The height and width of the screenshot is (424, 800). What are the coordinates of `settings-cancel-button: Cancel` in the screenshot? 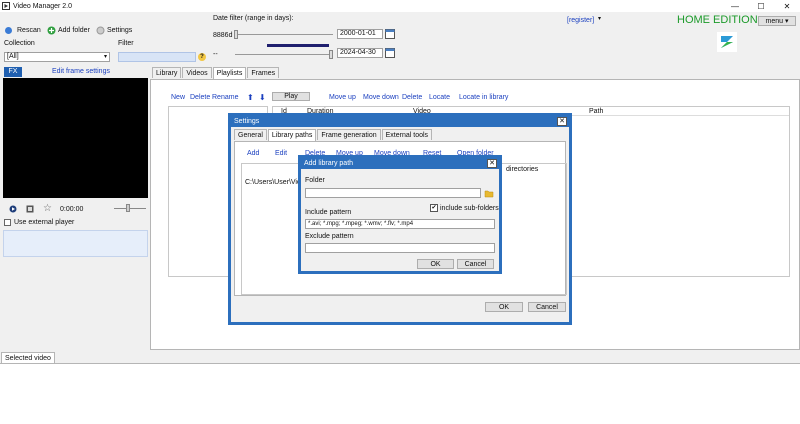 It's located at (547, 307).